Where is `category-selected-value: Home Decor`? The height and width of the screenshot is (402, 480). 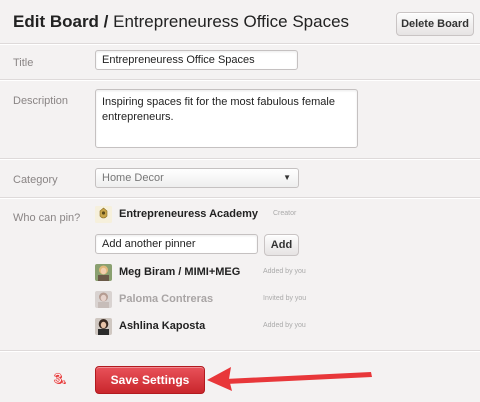 category-selected-value: Home Decor is located at coordinates (133, 178).